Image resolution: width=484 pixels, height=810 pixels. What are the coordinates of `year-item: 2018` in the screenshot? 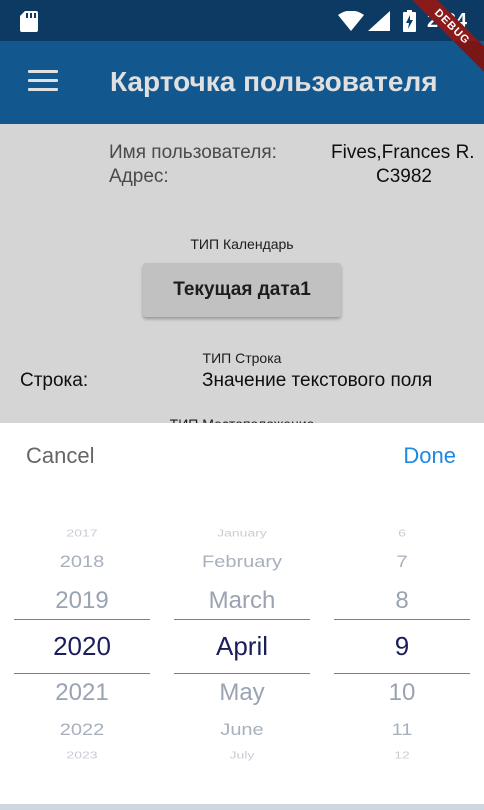 It's located at (82, 563).